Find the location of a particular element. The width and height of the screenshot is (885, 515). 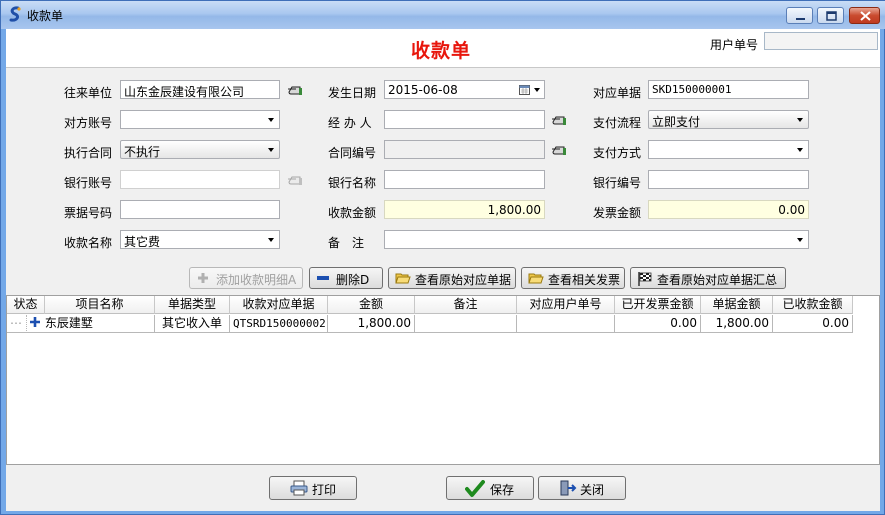

col-header-status: 状态 is located at coordinates (26, 305).